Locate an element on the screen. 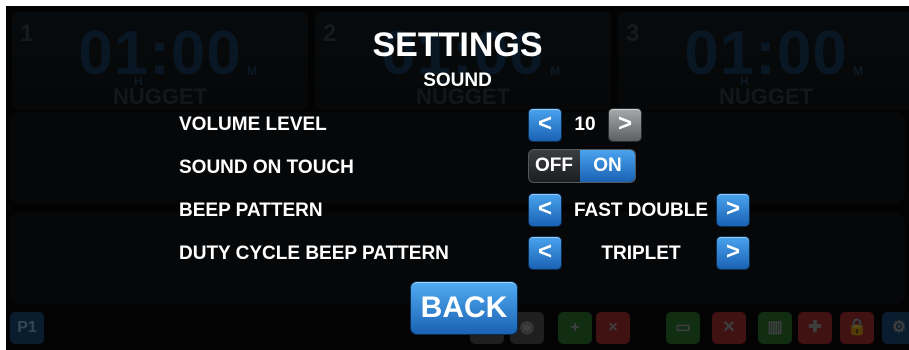 The width and height of the screenshot is (909, 350). dialog-subtitle: SOUND is located at coordinates (457, 80).